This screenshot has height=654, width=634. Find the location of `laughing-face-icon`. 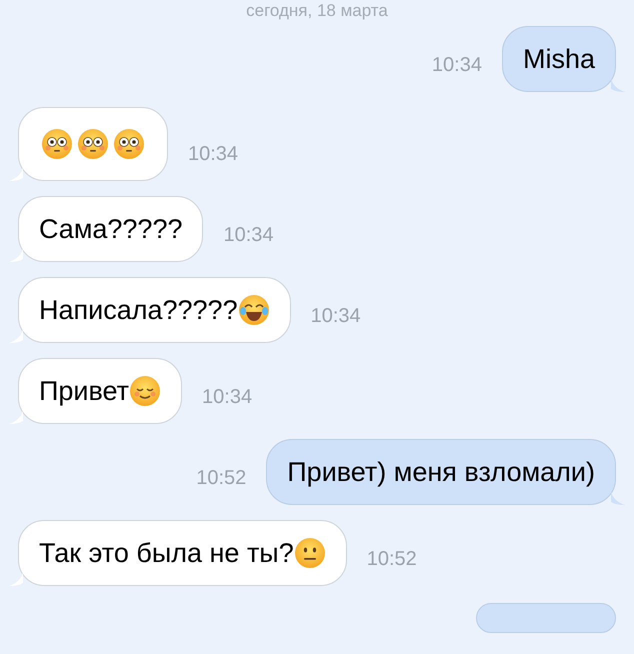

laughing-face-icon is located at coordinates (254, 310).